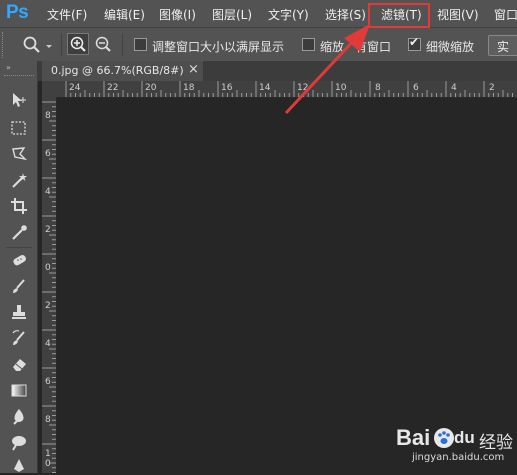 The width and height of the screenshot is (517, 475). I want to click on ruler-label: 18, so click(189, 88).